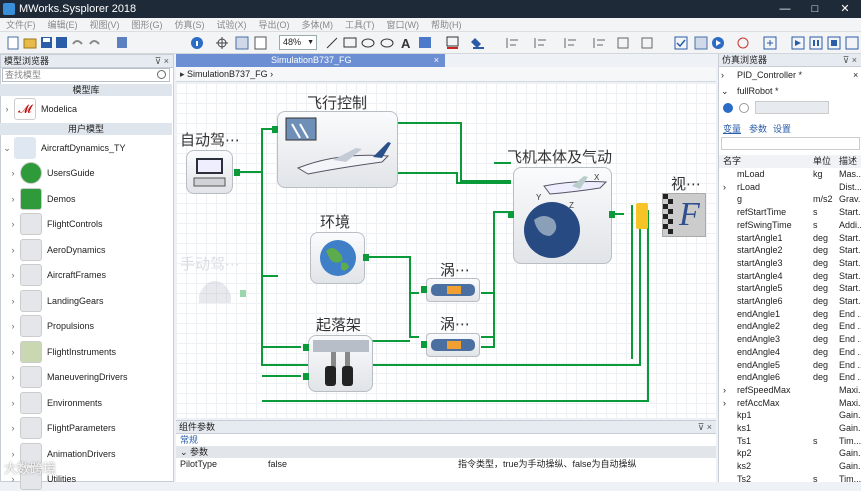  Describe the element at coordinates (436, 60) in the screenshot. I see `tab-close-icon: ×` at that location.